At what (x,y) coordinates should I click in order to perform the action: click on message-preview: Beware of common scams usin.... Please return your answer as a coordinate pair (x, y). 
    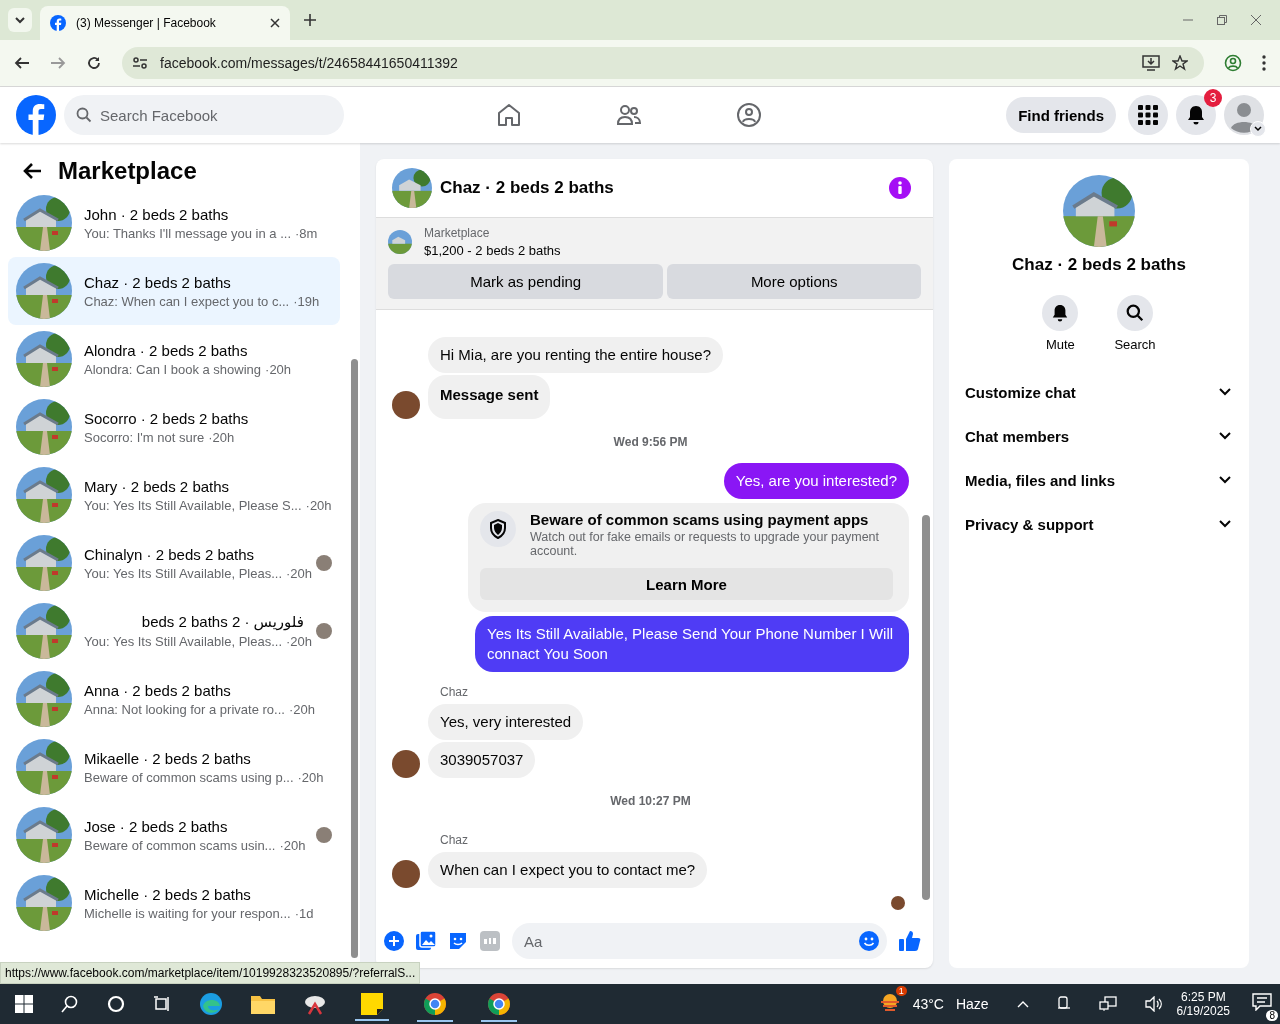
    Looking at the image, I should click on (180, 845).